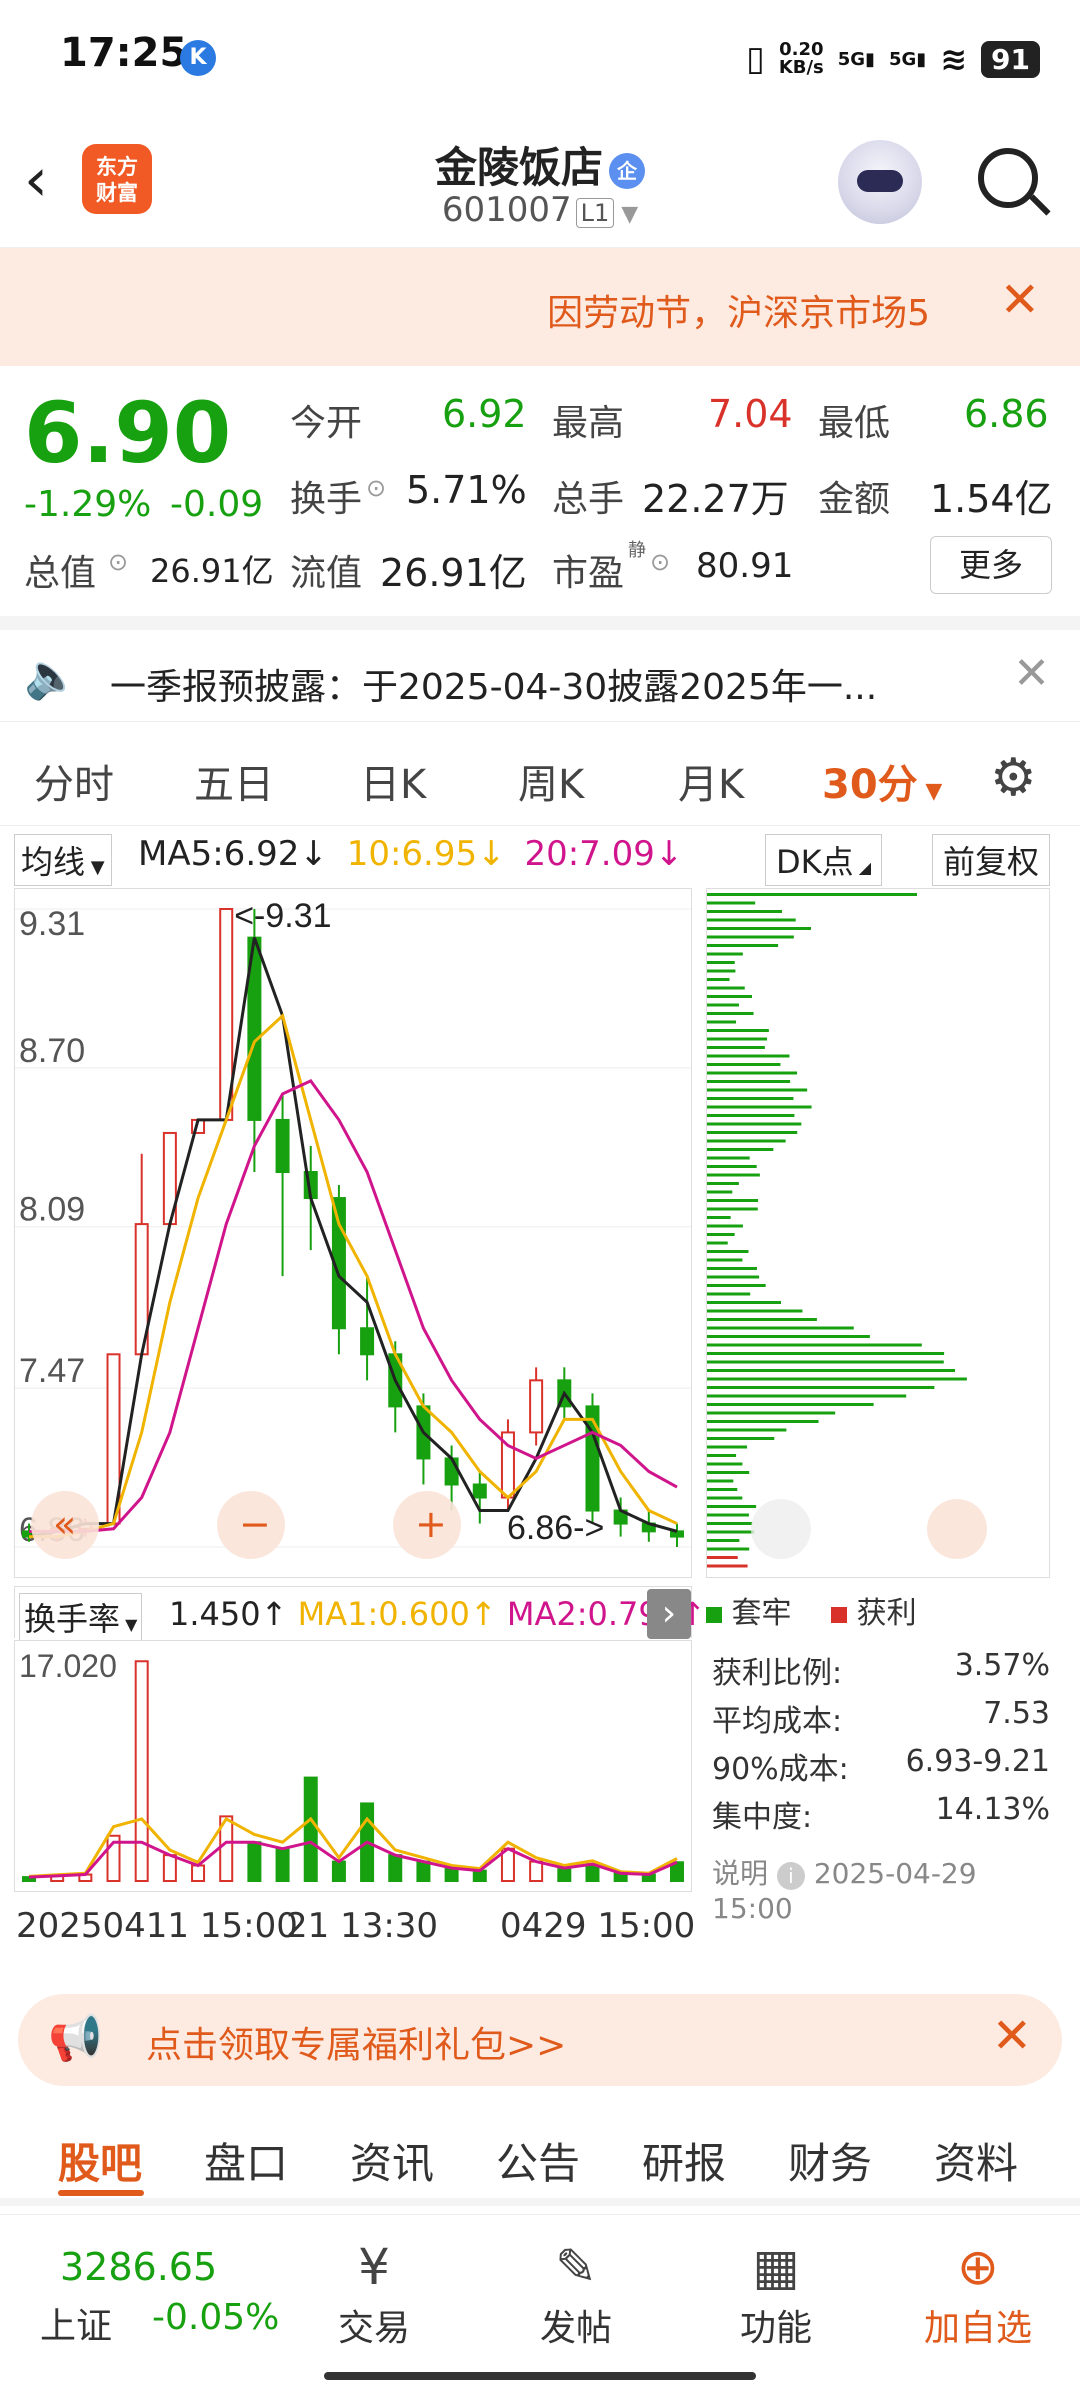  What do you see at coordinates (392, 2160) in the screenshot?
I see `tab-news: 资讯` at bounding box center [392, 2160].